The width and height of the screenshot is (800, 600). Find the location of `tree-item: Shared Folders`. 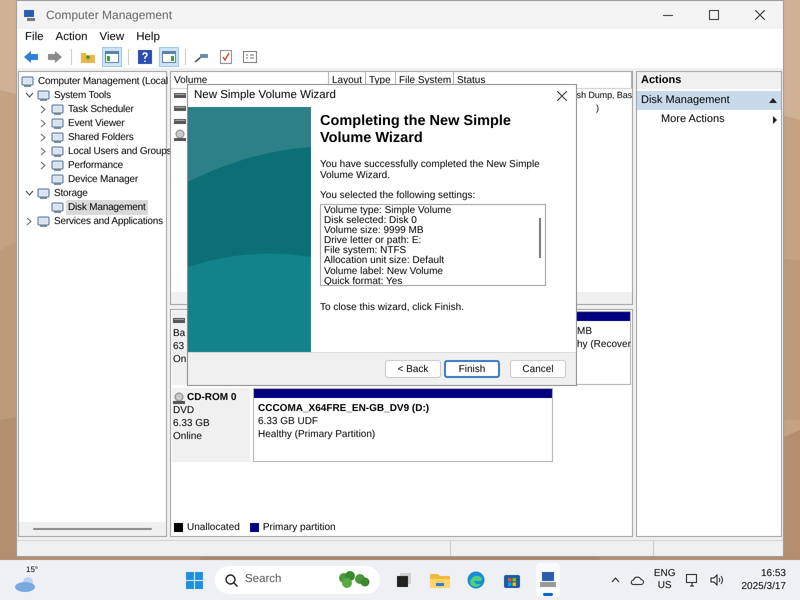

tree-item: Shared Folders is located at coordinates (101, 137).